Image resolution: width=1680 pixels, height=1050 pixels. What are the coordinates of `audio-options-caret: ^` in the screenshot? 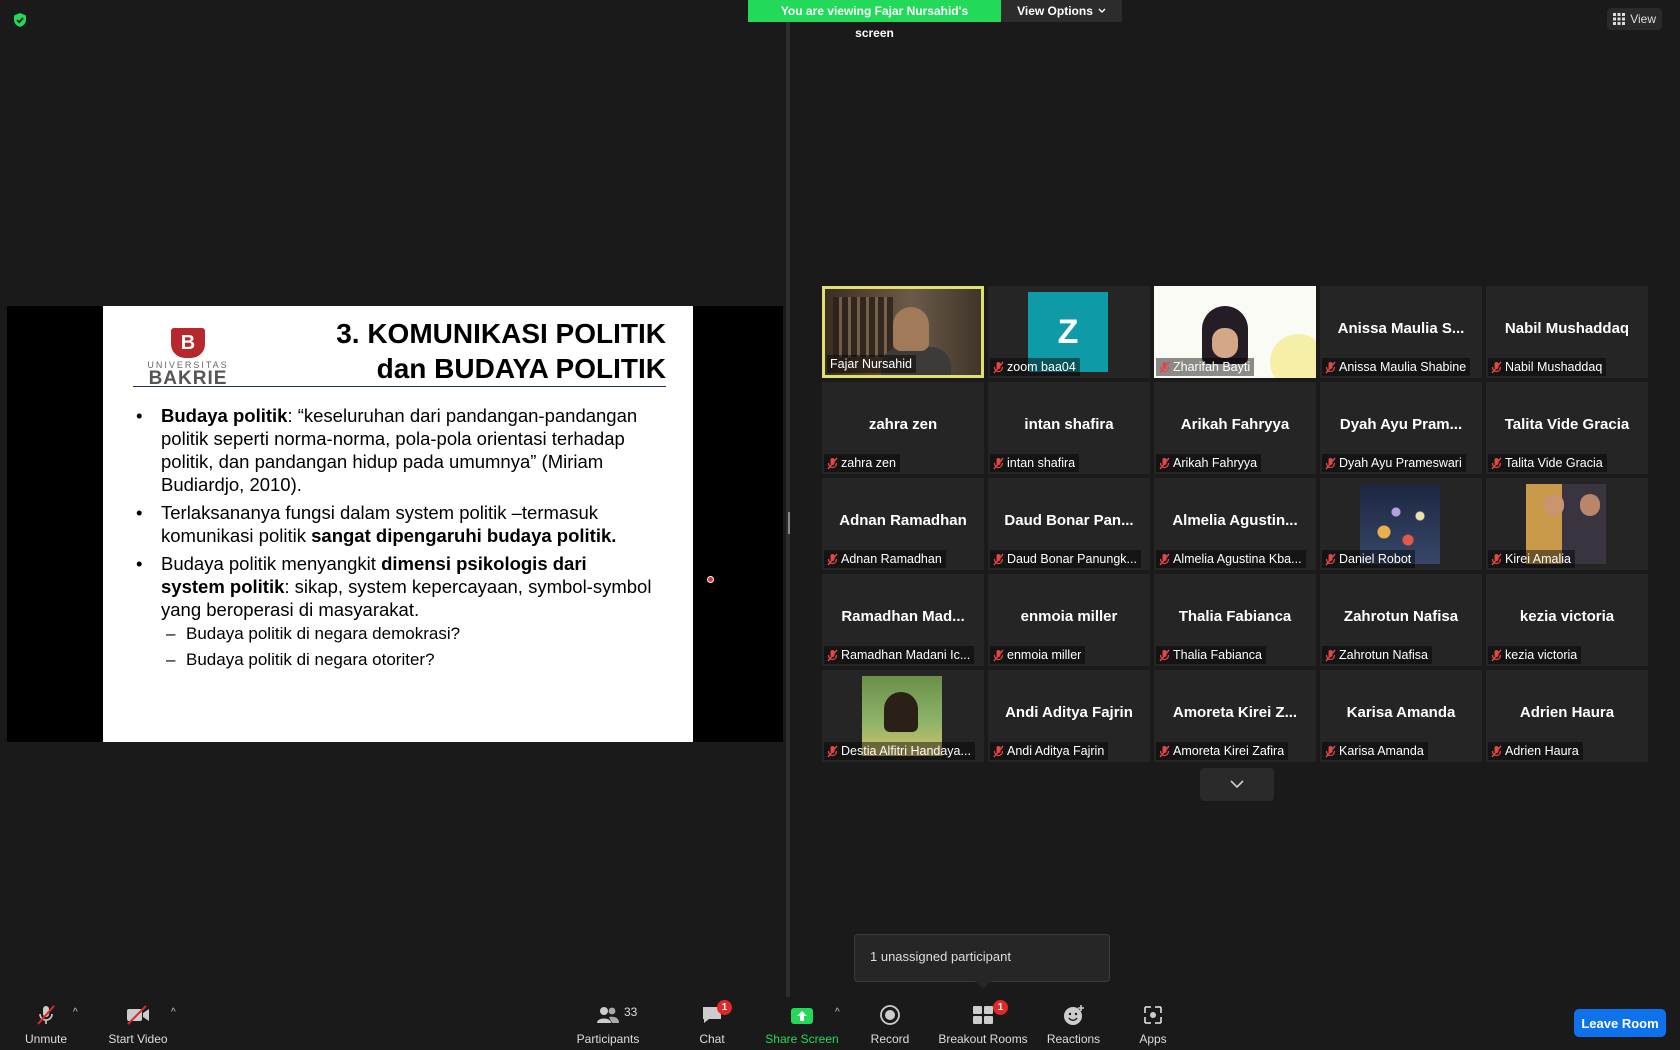 It's located at (75, 1012).